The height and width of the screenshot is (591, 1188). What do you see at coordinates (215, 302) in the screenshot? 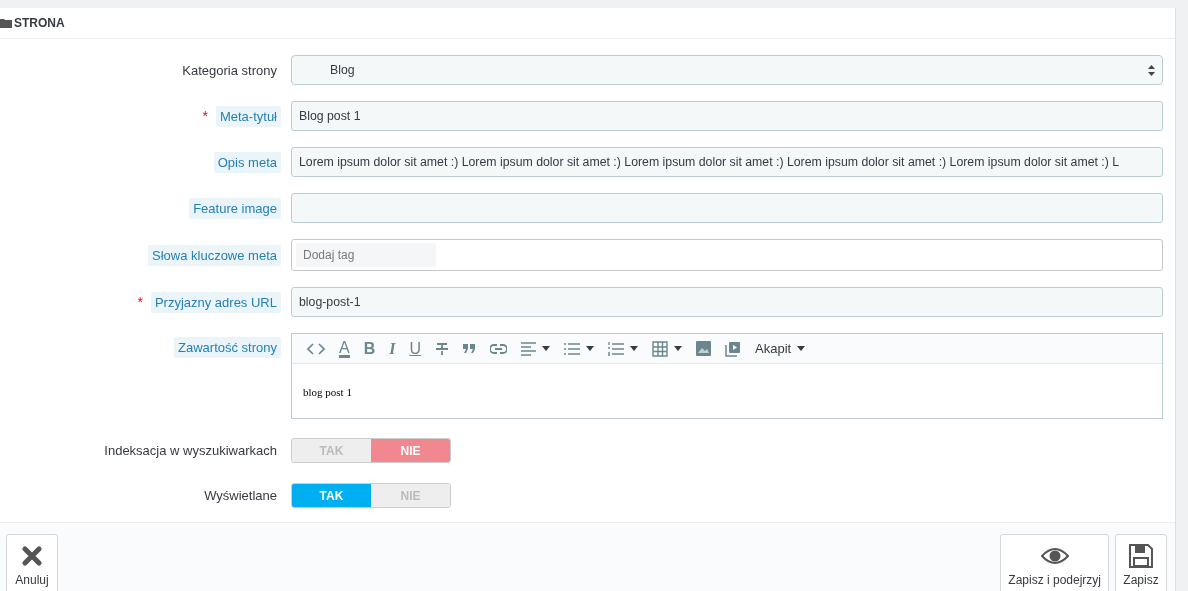
I see `field-label: Przyjazny adres URL` at bounding box center [215, 302].